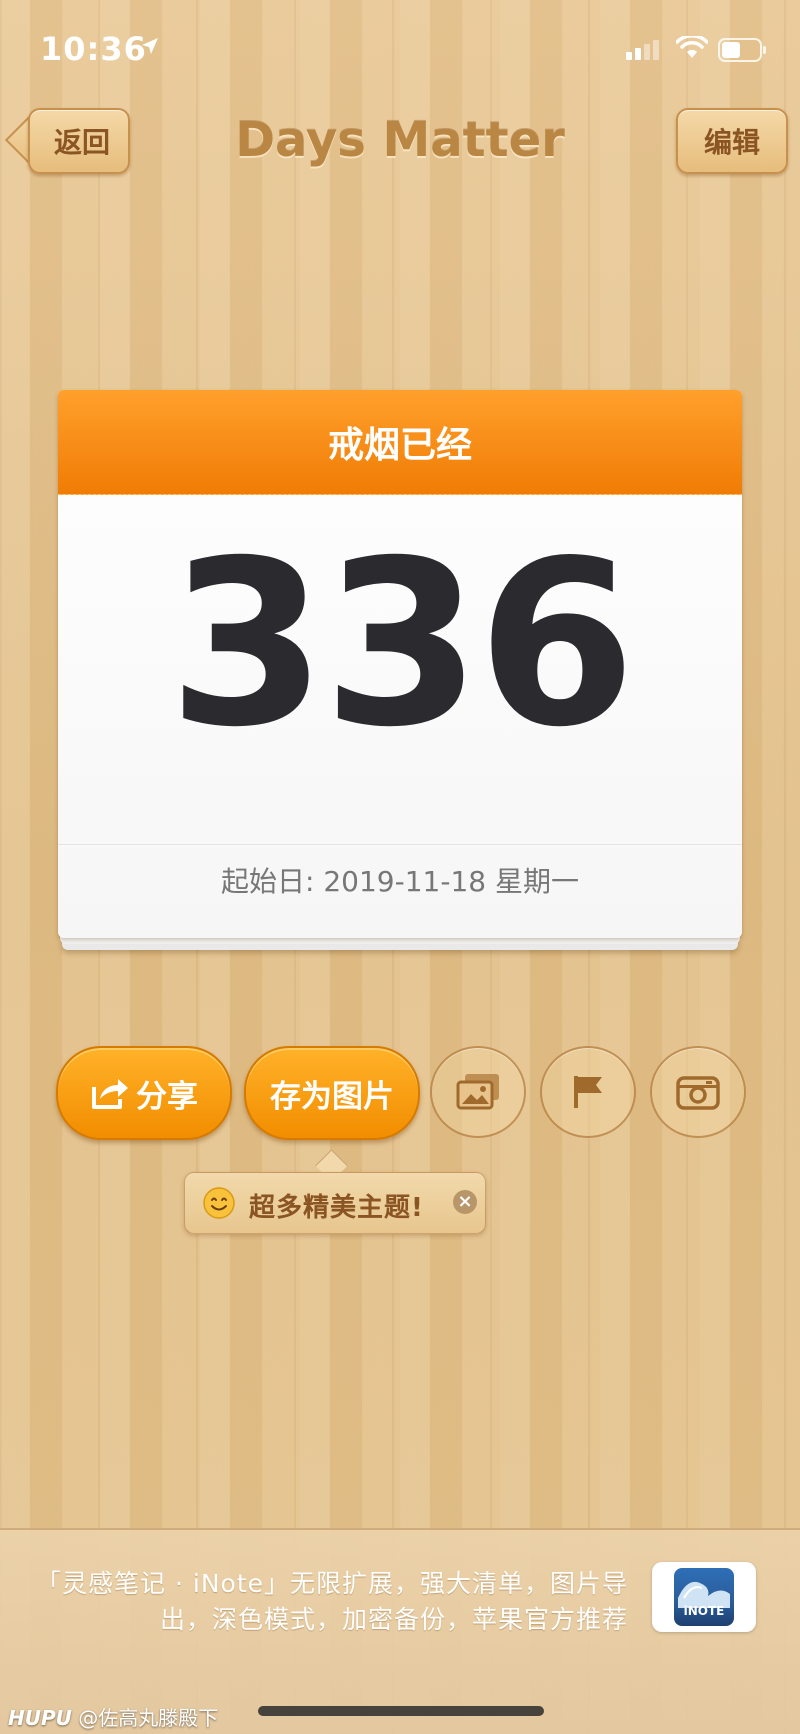 The height and width of the screenshot is (1734, 800). I want to click on ad-text-line: 出，深色模式，加密备份，苹果官方推荐, so click(393, 1619).